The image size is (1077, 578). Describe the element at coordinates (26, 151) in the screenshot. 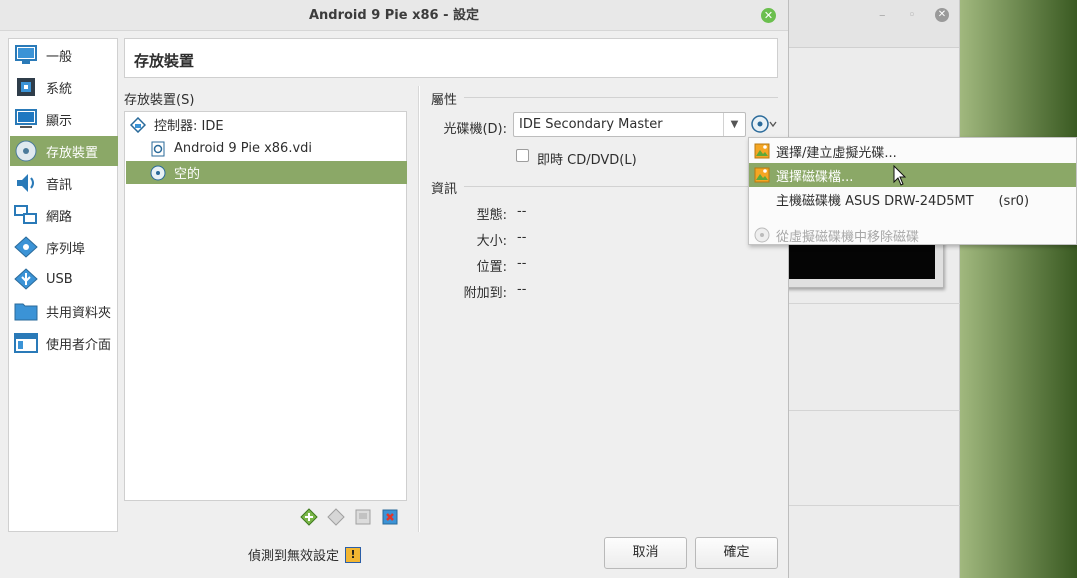

I see `storage-icon` at that location.